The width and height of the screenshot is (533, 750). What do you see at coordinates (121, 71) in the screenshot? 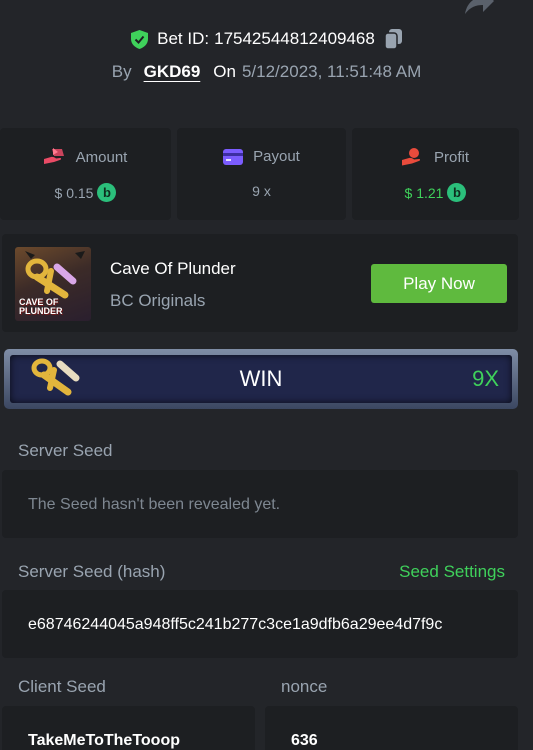
I see `by-label: By` at bounding box center [121, 71].